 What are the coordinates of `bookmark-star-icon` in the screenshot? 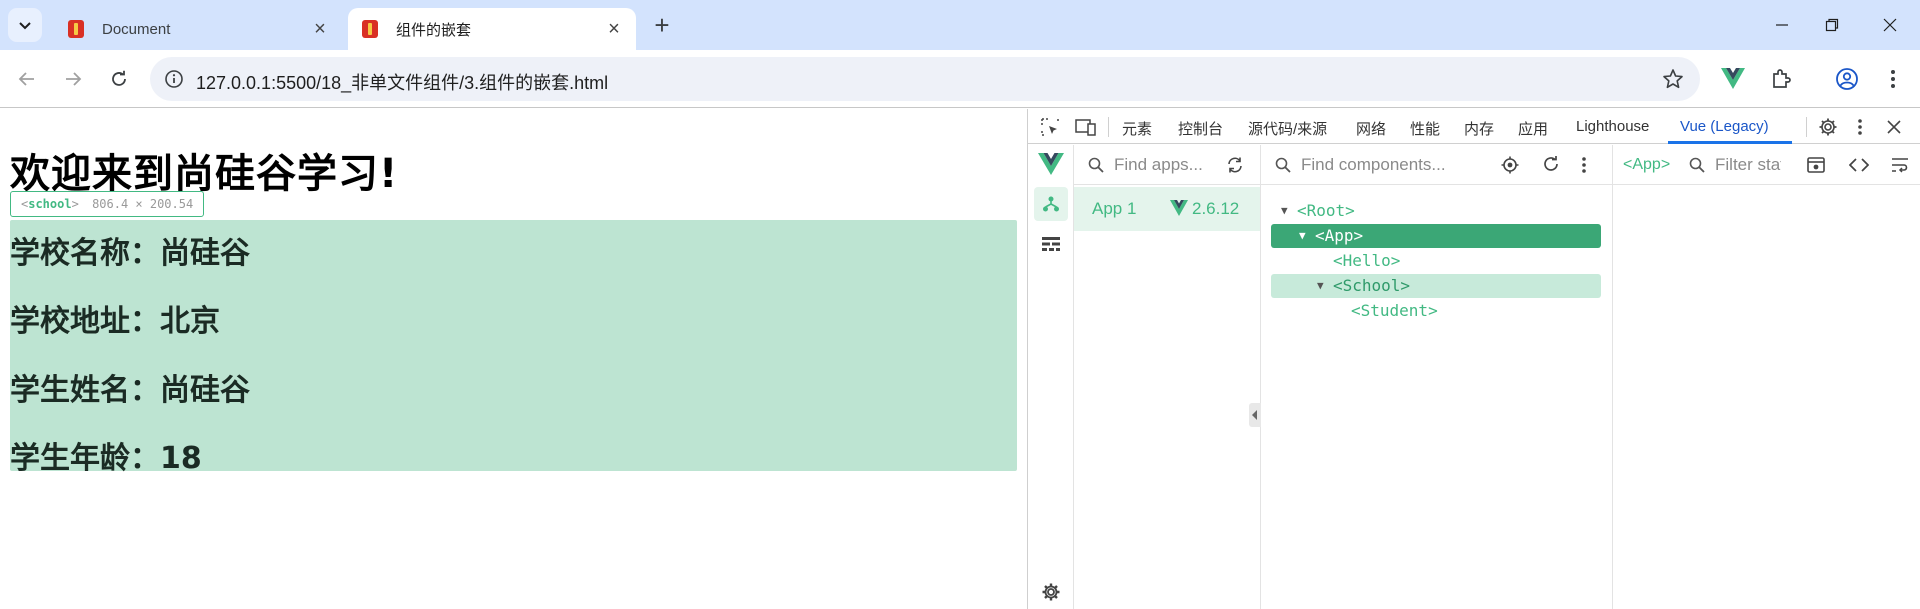 It's located at (1673, 79).